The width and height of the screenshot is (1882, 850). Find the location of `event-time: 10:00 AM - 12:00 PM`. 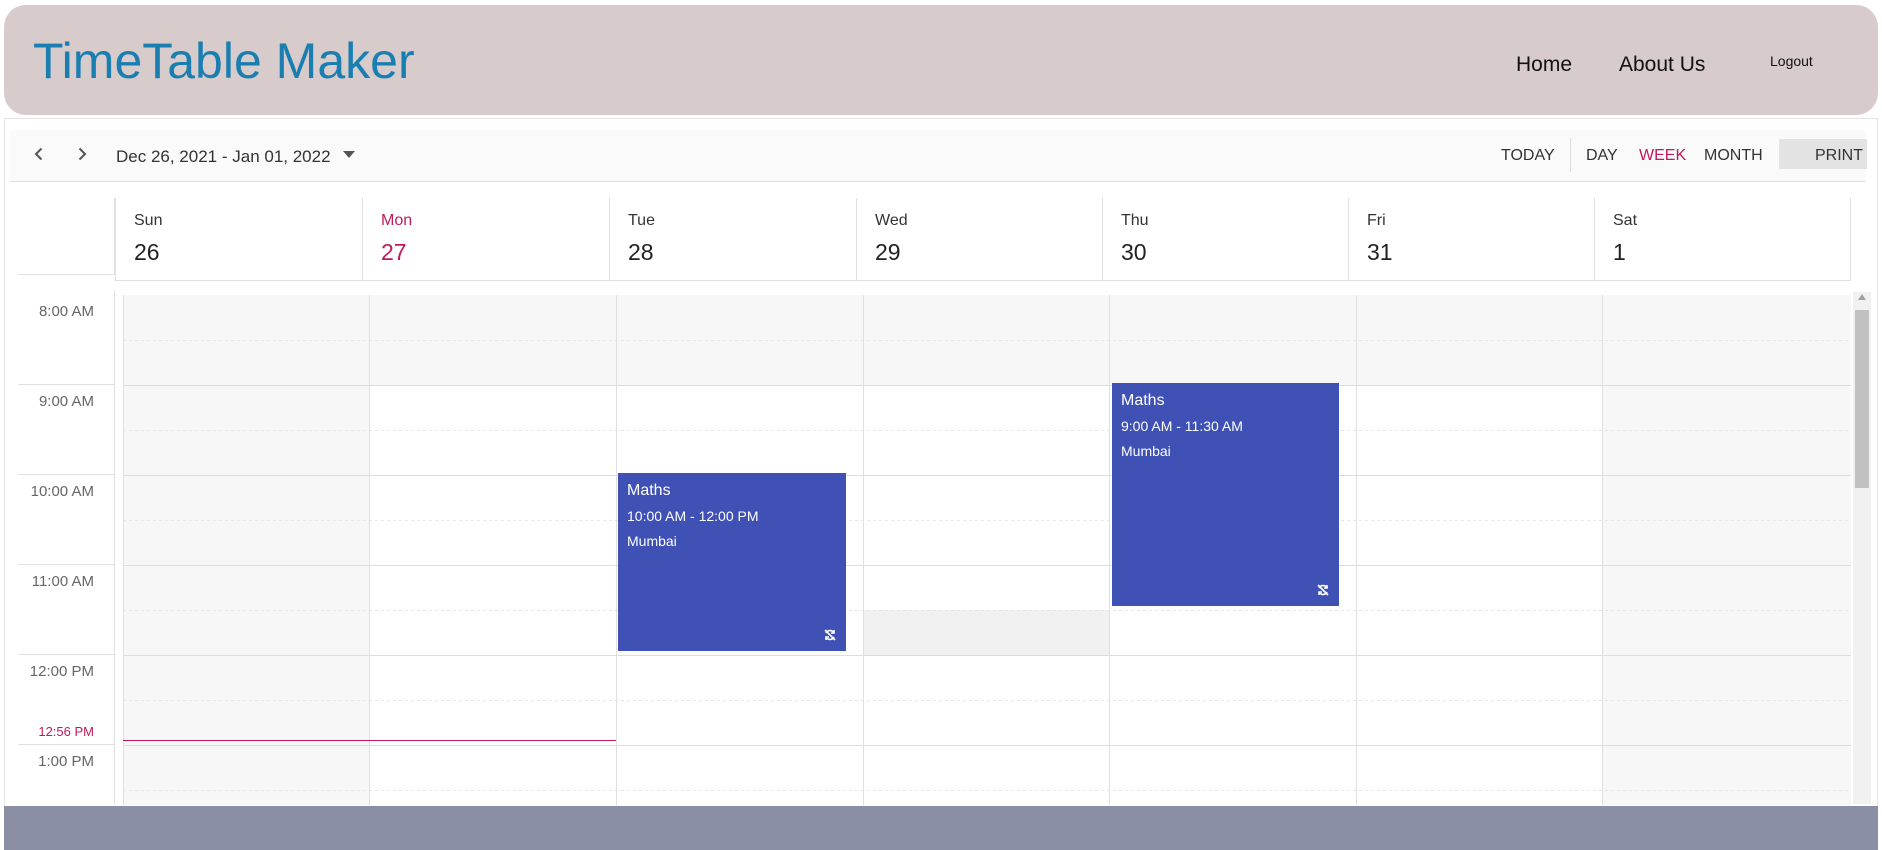

event-time: 10:00 AM - 12:00 PM is located at coordinates (693, 516).